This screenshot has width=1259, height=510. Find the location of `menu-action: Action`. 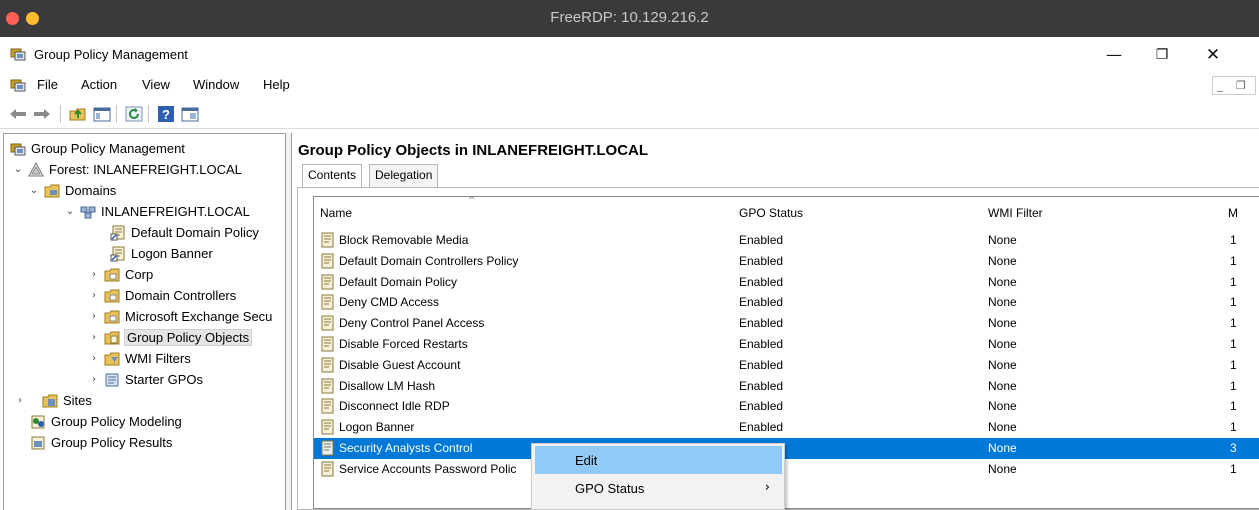

menu-action: Action is located at coordinates (99, 84).